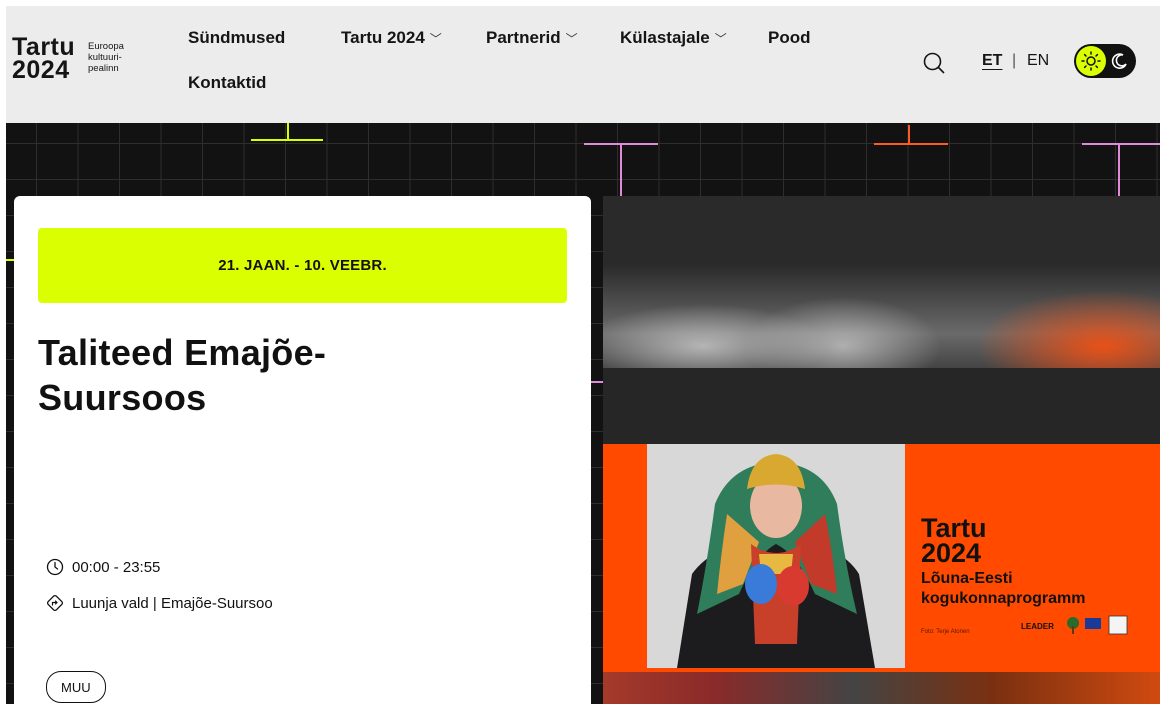  I want to click on poster-dark-band, so click(881, 406).